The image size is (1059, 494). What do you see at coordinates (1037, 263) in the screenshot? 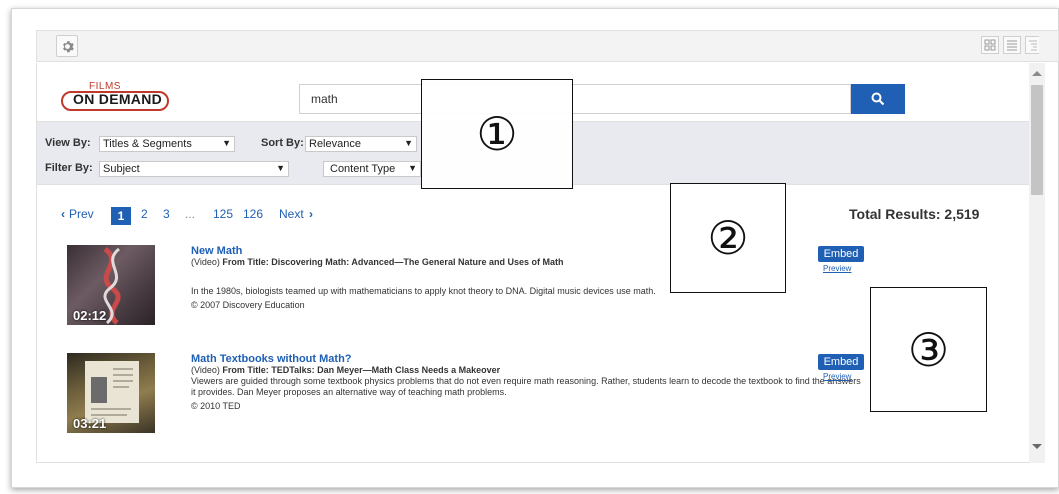
I see `vertical-scrollbar` at bounding box center [1037, 263].